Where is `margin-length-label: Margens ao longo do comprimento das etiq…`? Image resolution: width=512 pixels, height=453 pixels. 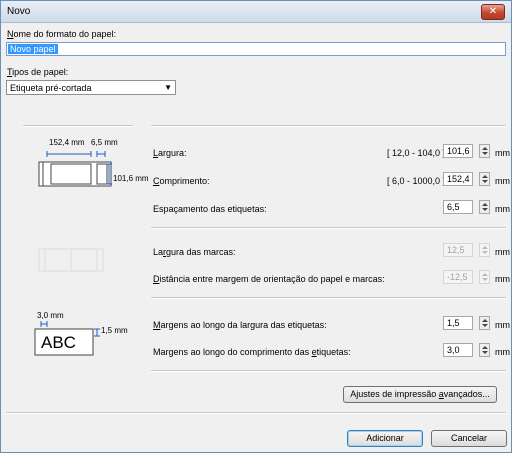 margin-length-label: Margens ao longo do comprimento das etiq… is located at coordinates (252, 352).